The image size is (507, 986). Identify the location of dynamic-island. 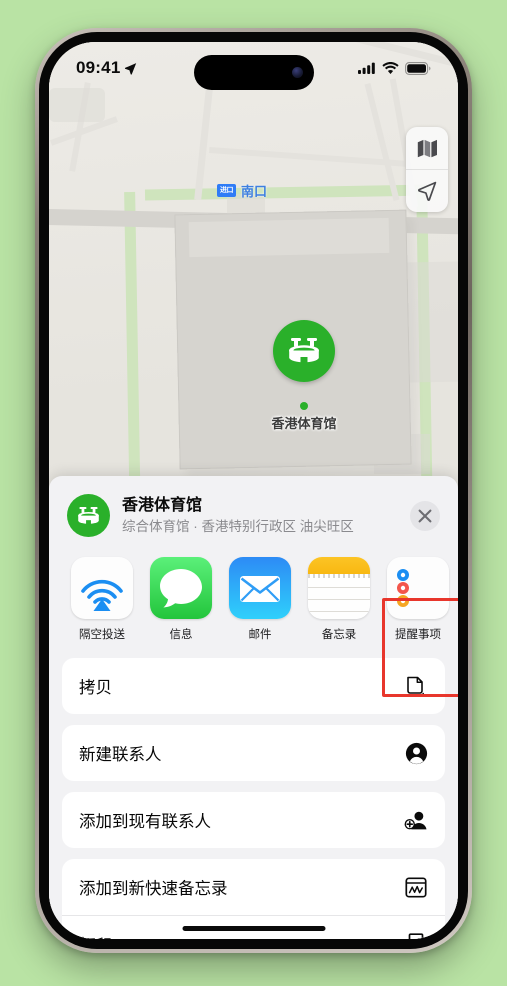
(253, 72).